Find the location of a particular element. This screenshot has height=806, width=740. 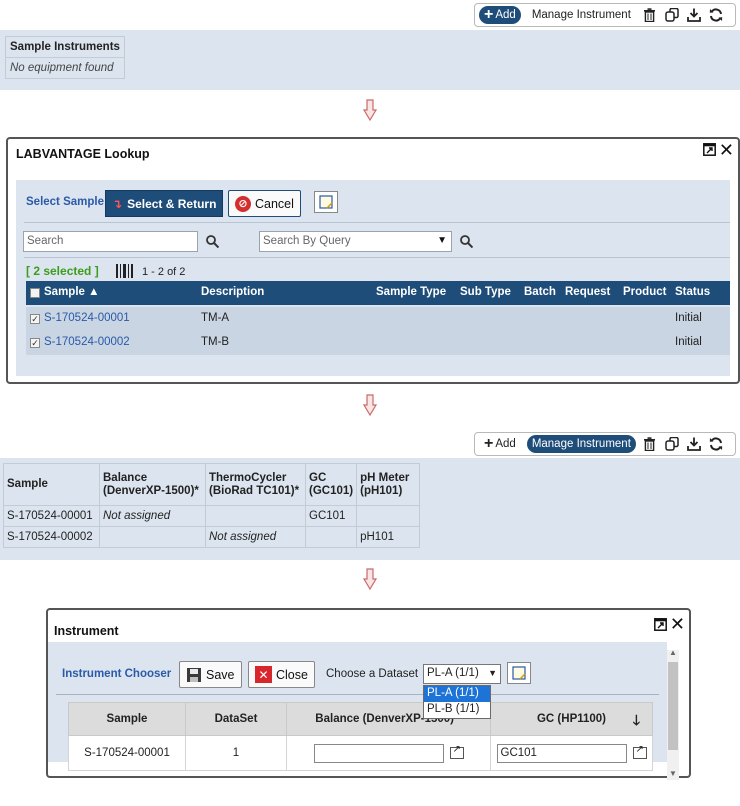

select-return-button: ↴ Select & Return is located at coordinates (164, 203).